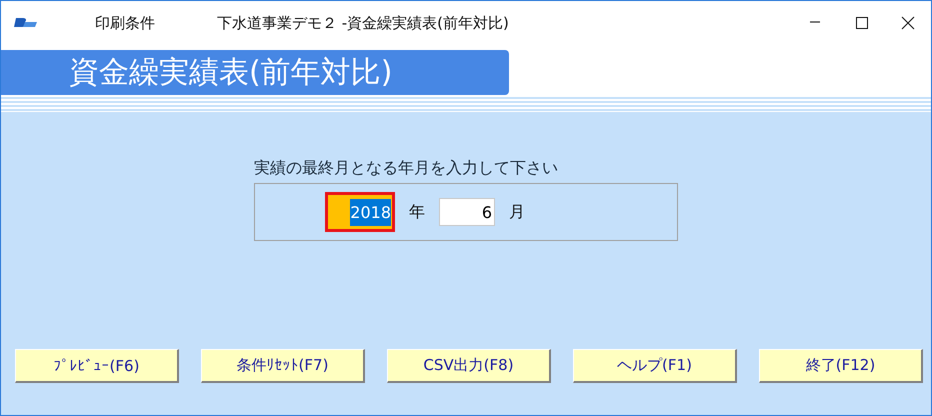 Image resolution: width=932 pixels, height=416 pixels. I want to click on app-logo-icon, so click(26, 23).